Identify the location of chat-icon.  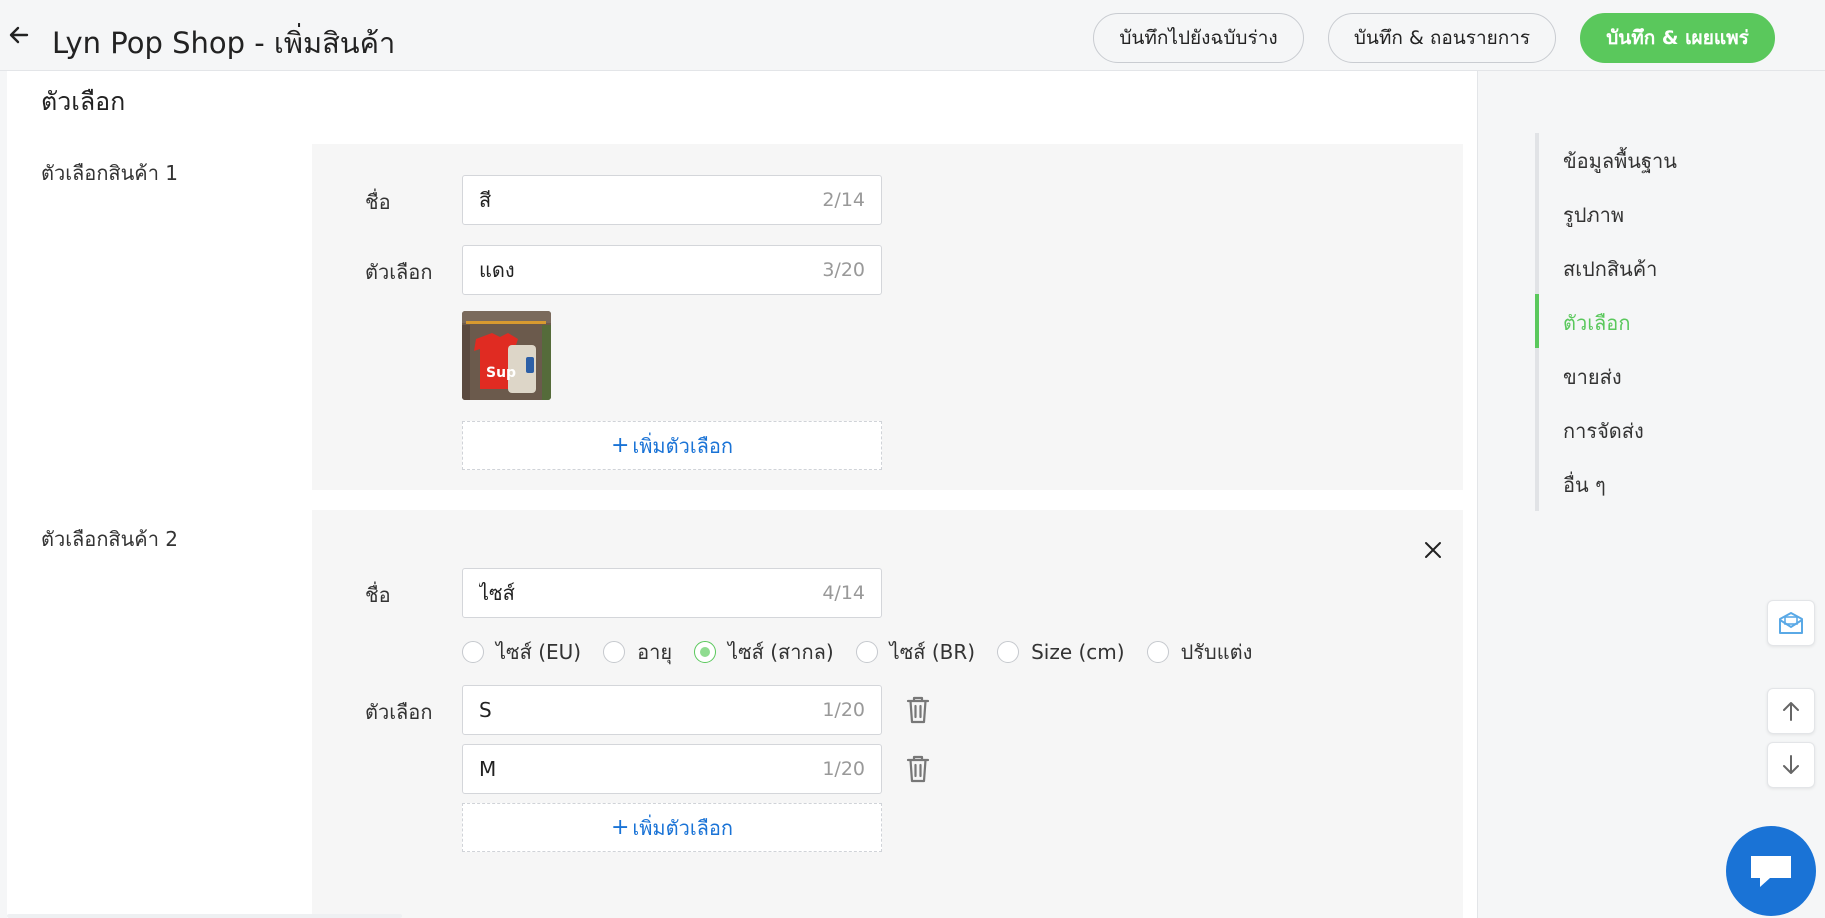
(1771, 871).